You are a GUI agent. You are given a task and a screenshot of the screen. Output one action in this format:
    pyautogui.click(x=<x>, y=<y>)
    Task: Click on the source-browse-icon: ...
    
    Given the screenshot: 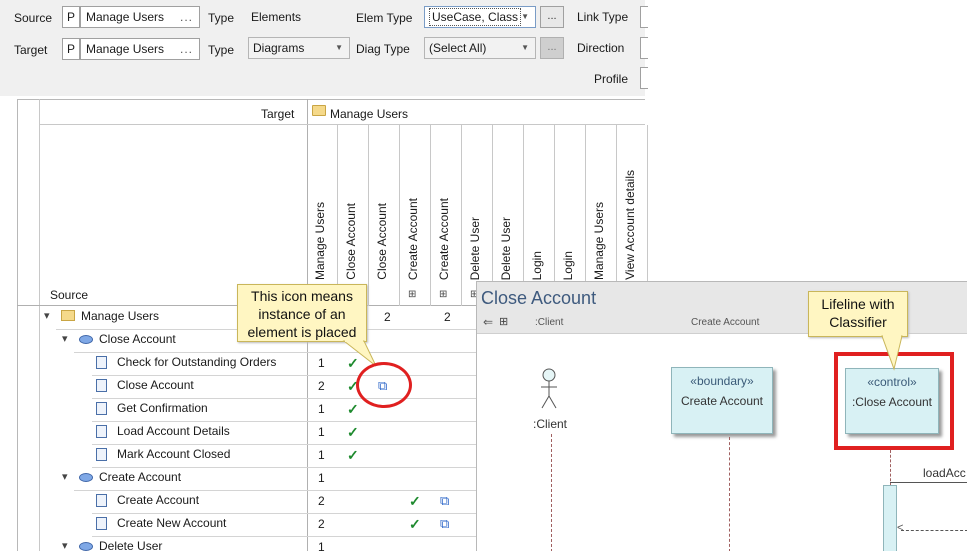 What is the action you would take?
    pyautogui.click(x=186, y=17)
    